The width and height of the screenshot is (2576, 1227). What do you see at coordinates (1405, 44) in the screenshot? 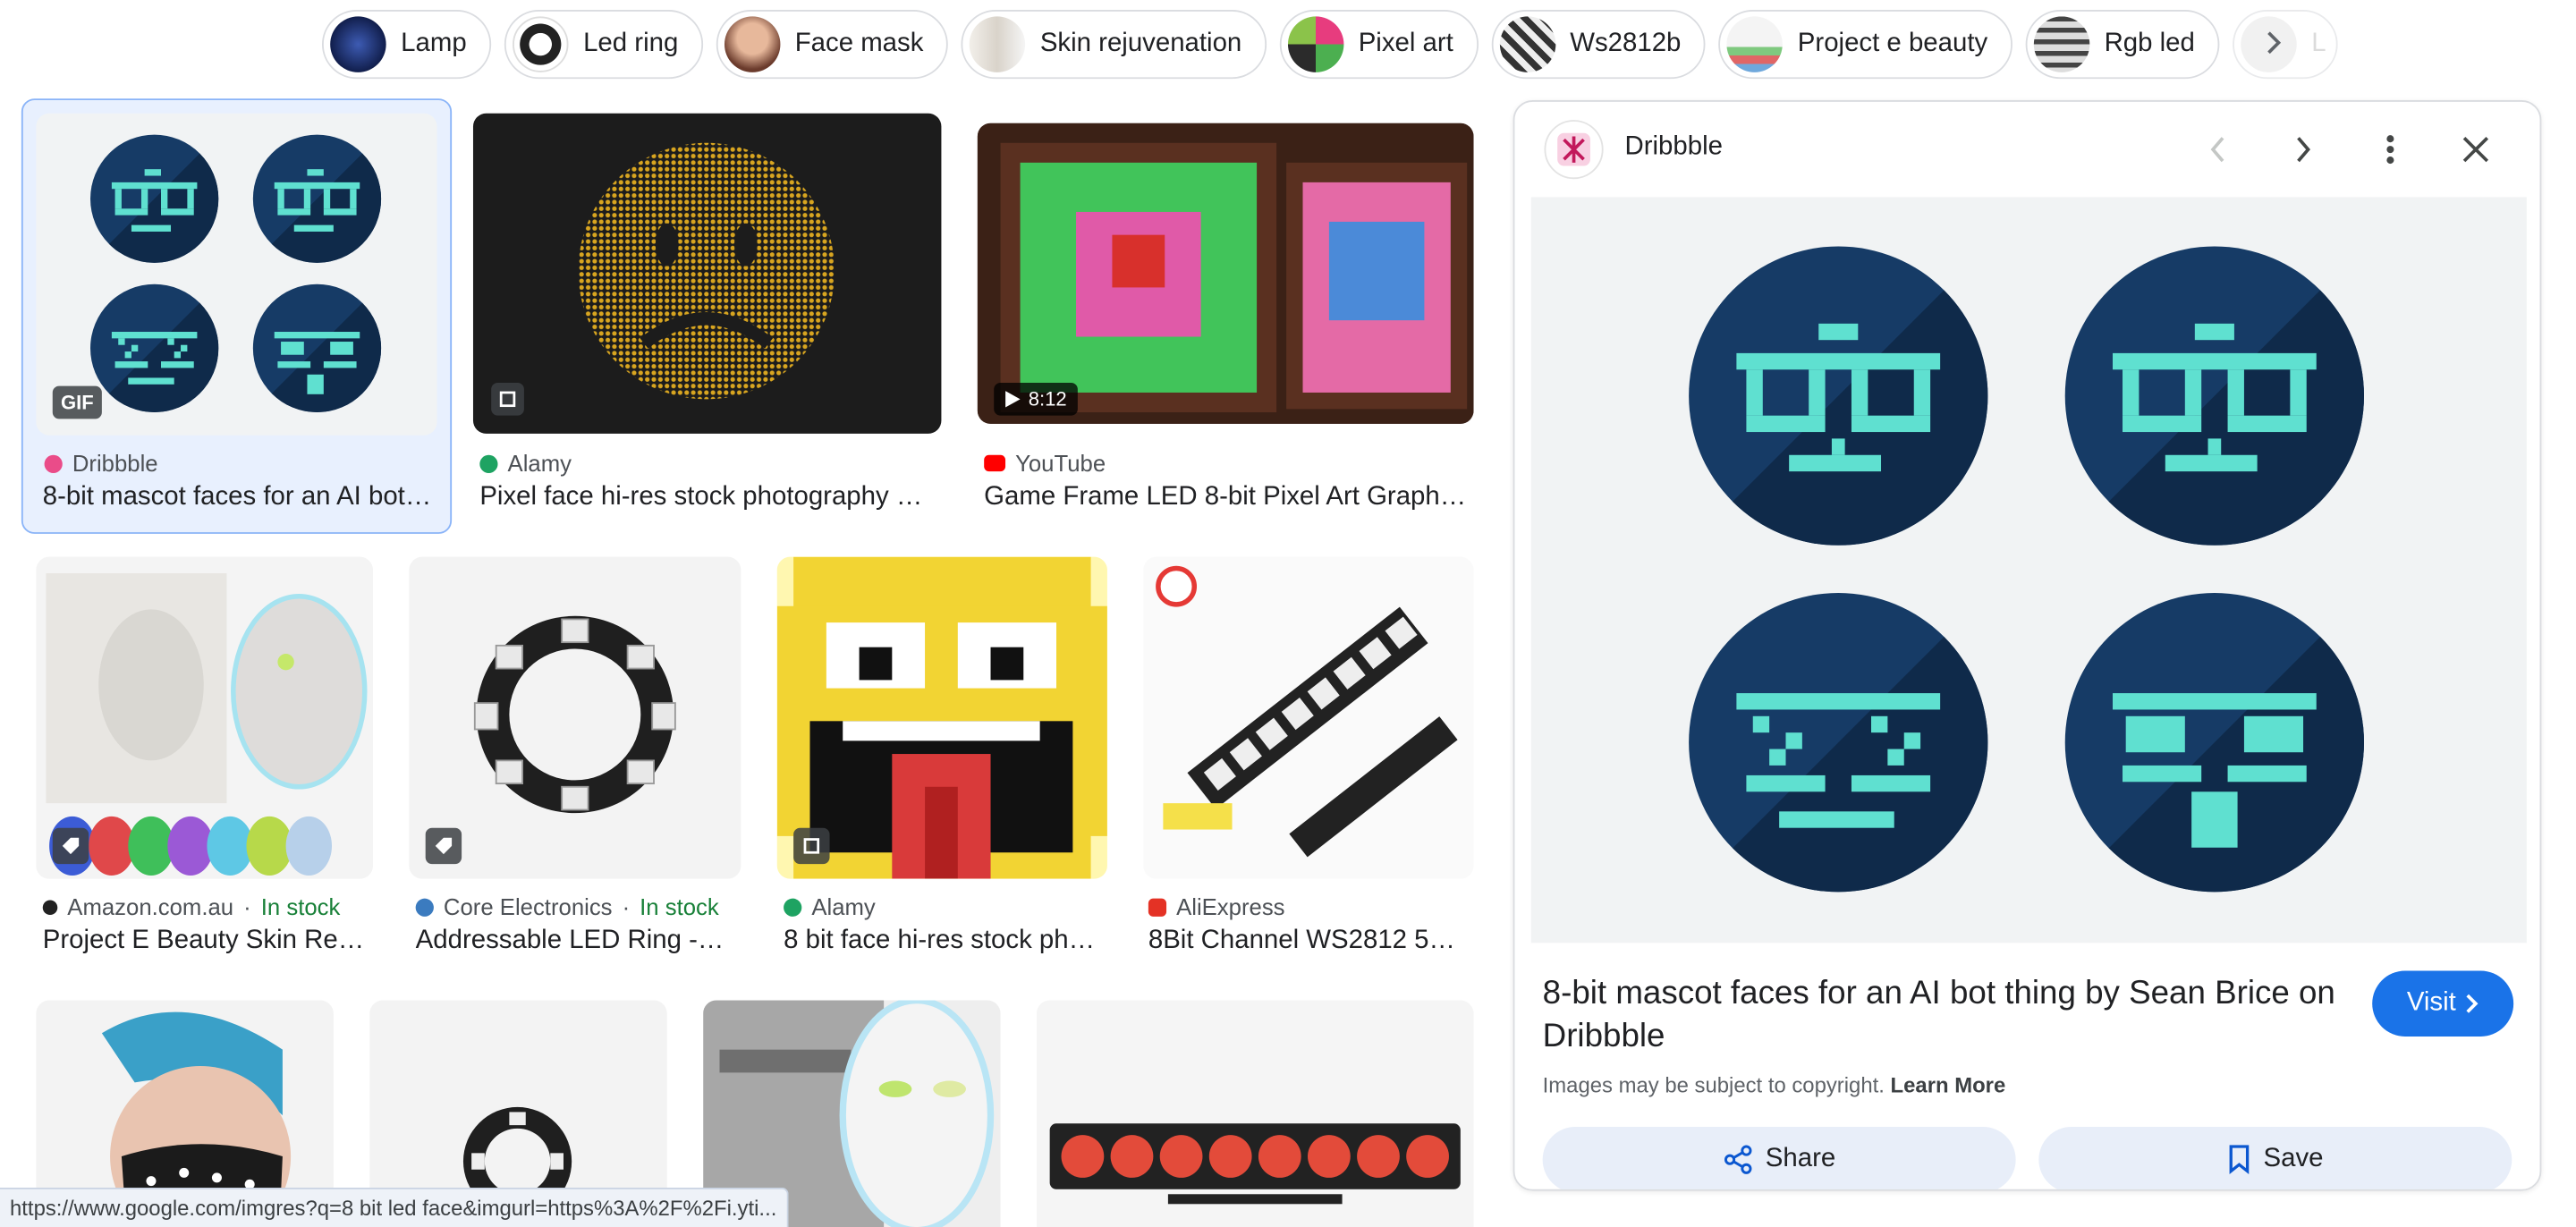
I see `chip-label: Pixel art` at bounding box center [1405, 44].